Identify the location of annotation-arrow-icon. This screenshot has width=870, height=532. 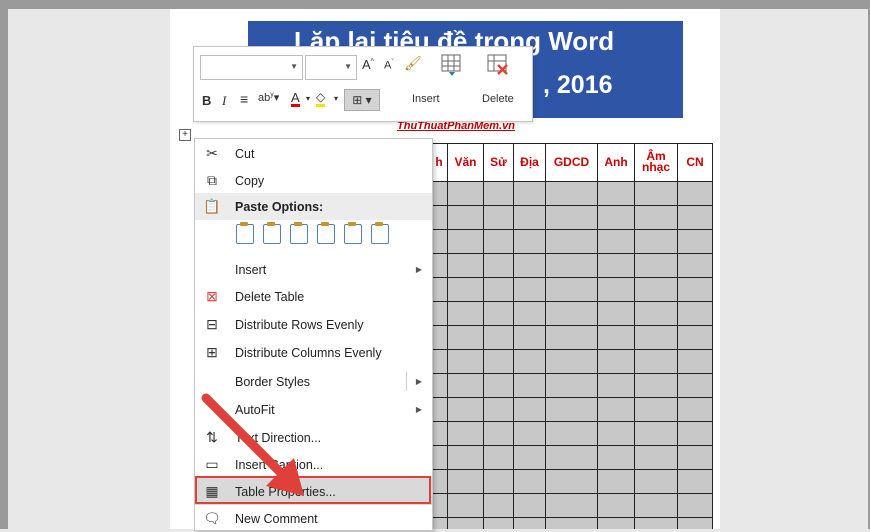
(252, 444).